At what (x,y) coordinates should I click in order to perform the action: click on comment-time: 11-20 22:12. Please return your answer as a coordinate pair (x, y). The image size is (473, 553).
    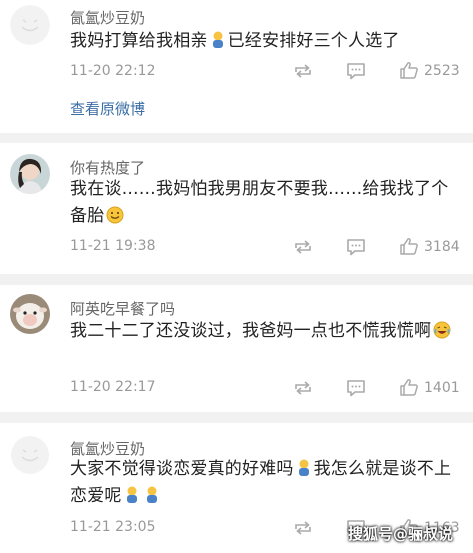
    Looking at the image, I should click on (113, 71).